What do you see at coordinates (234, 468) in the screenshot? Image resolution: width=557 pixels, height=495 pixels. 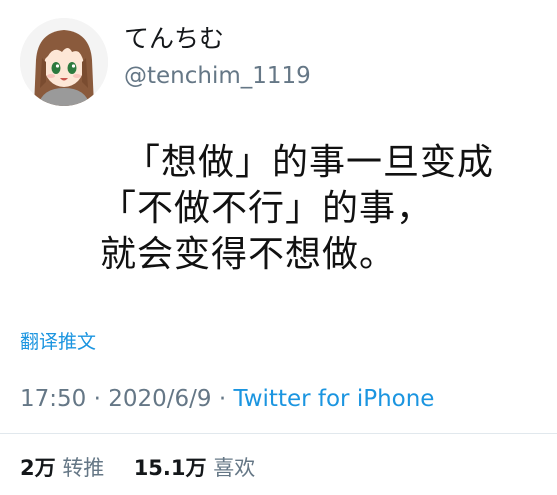 I see `likes-label: 喜欢` at bounding box center [234, 468].